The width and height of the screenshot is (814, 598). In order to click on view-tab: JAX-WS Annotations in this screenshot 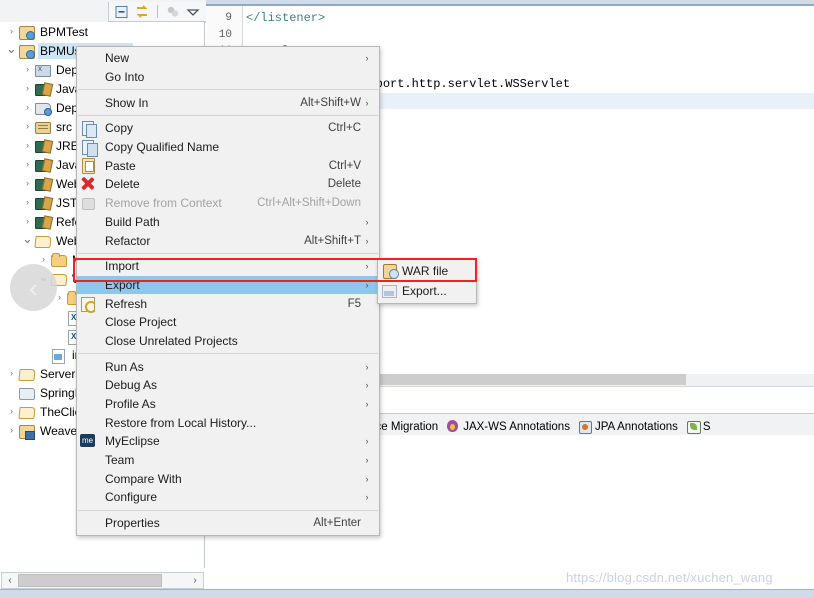, I will do `click(508, 426)`.